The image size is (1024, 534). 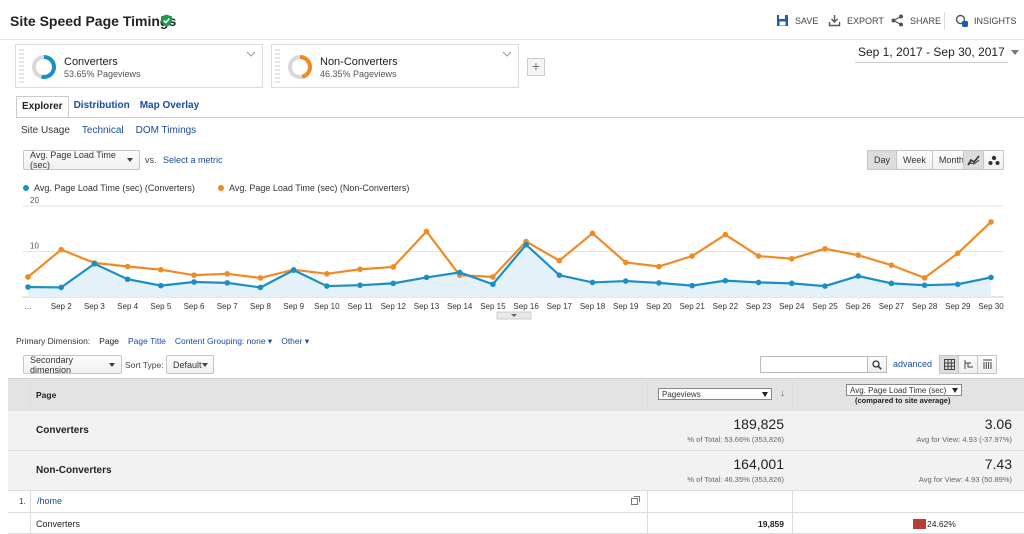 What do you see at coordinates (993, 160) in the screenshot?
I see `motion-chart-button` at bounding box center [993, 160].